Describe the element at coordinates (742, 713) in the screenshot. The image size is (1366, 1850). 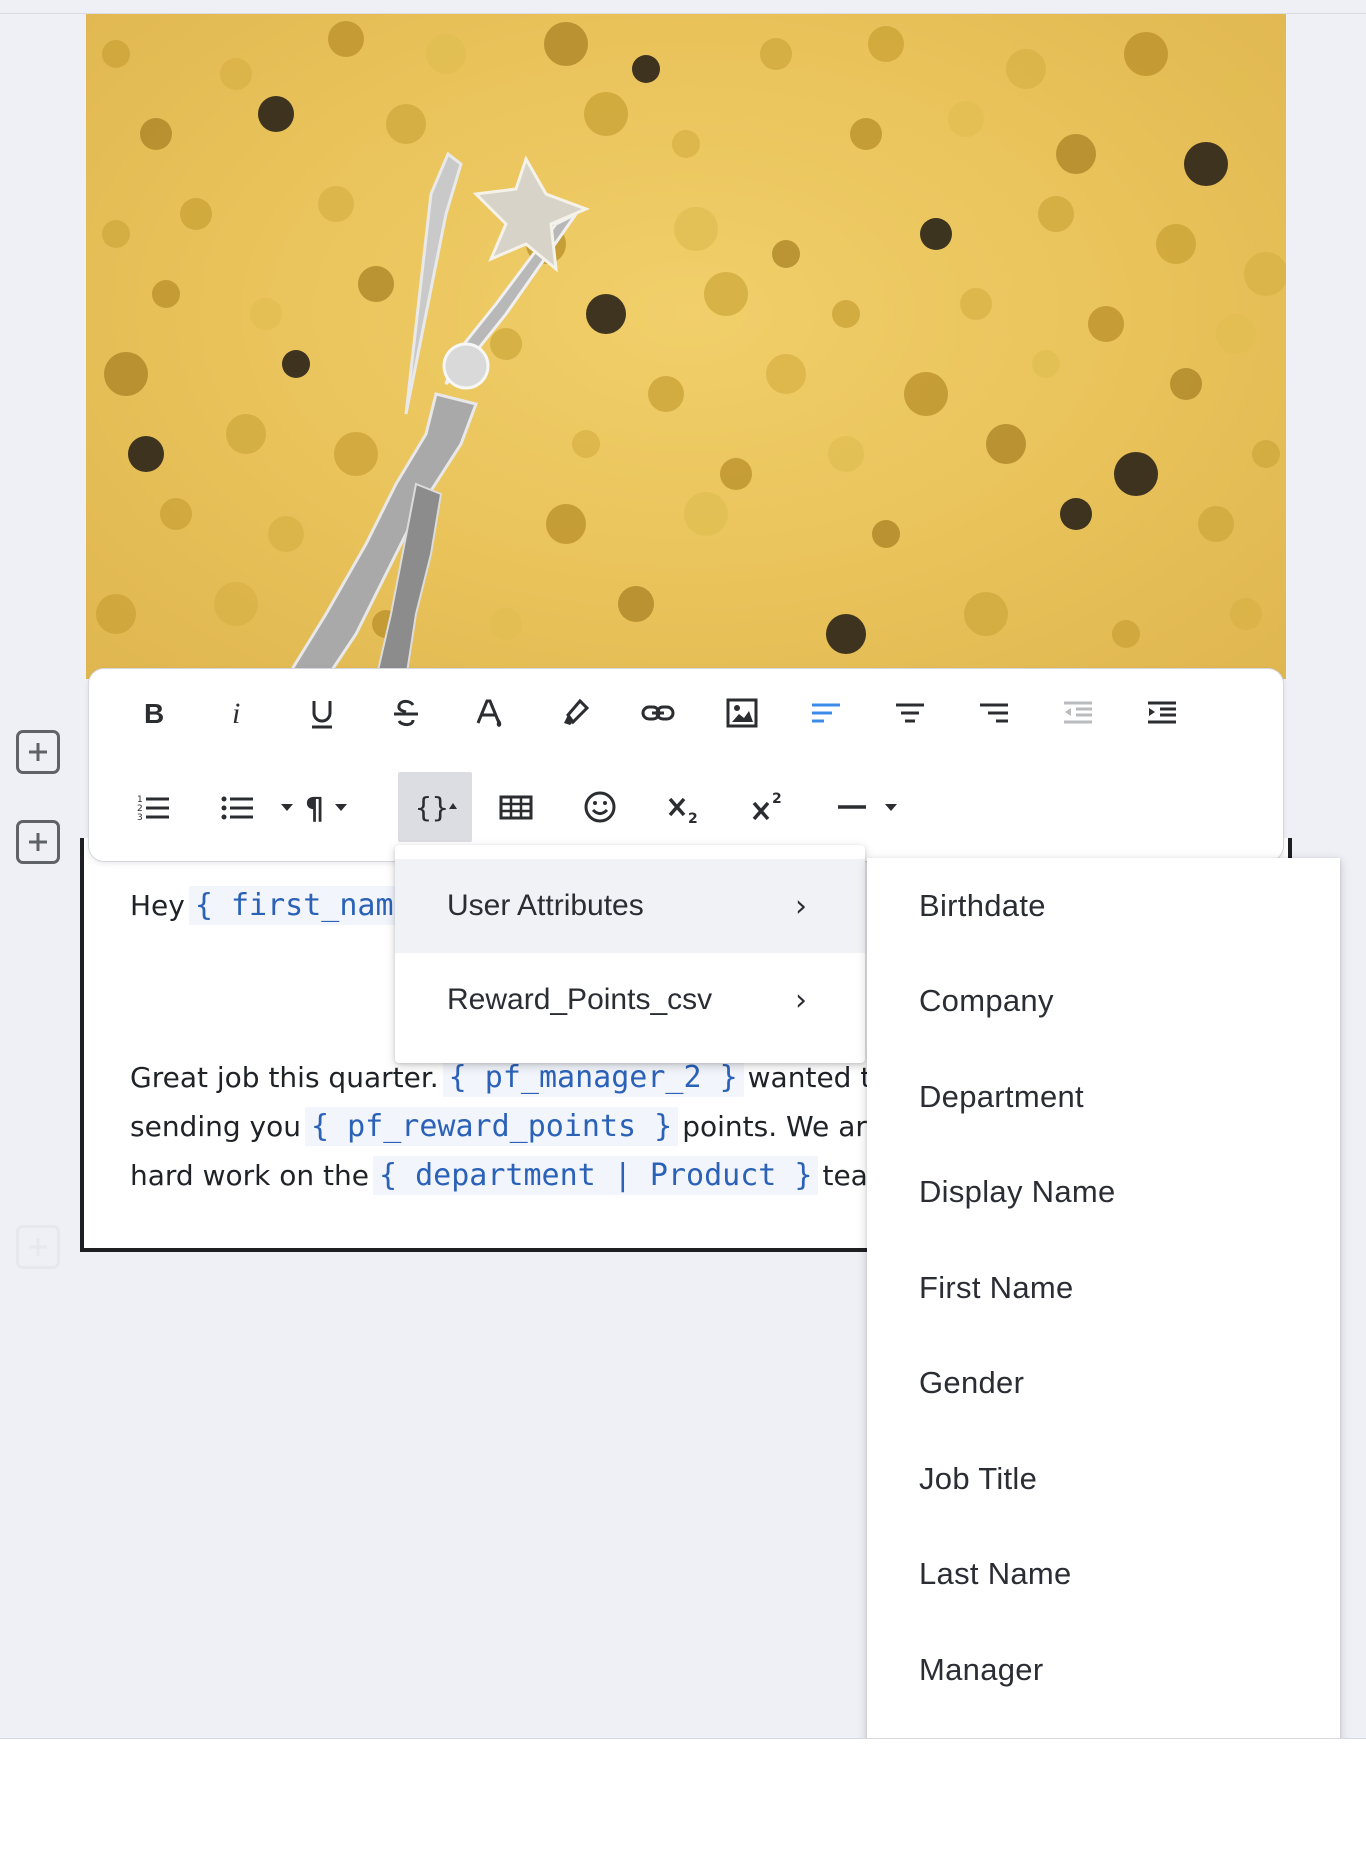
I see `insert-image-button` at that location.